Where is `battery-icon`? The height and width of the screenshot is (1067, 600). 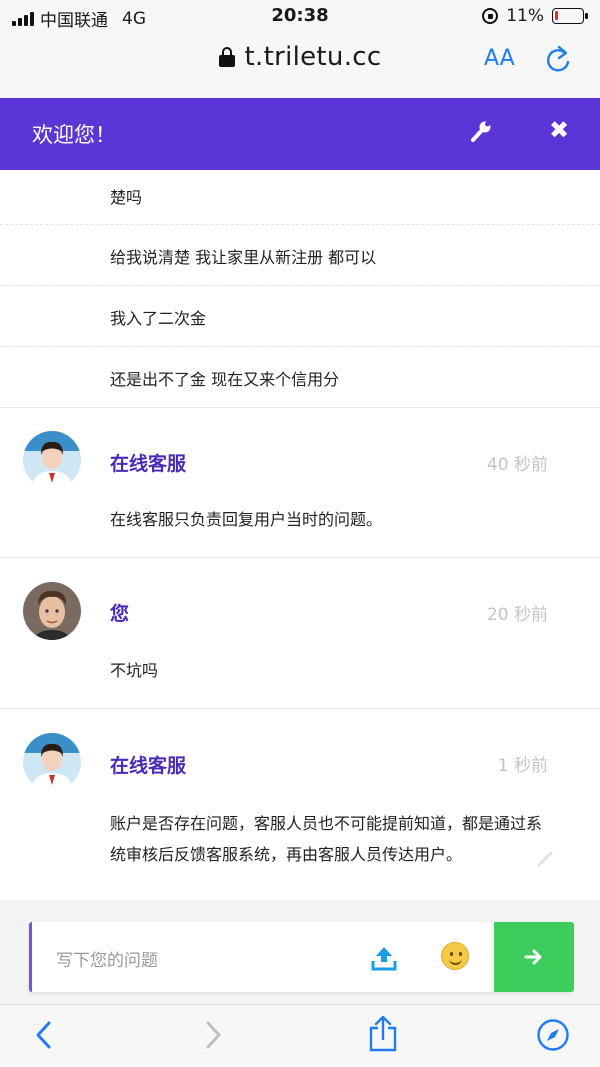
battery-icon is located at coordinates (570, 16).